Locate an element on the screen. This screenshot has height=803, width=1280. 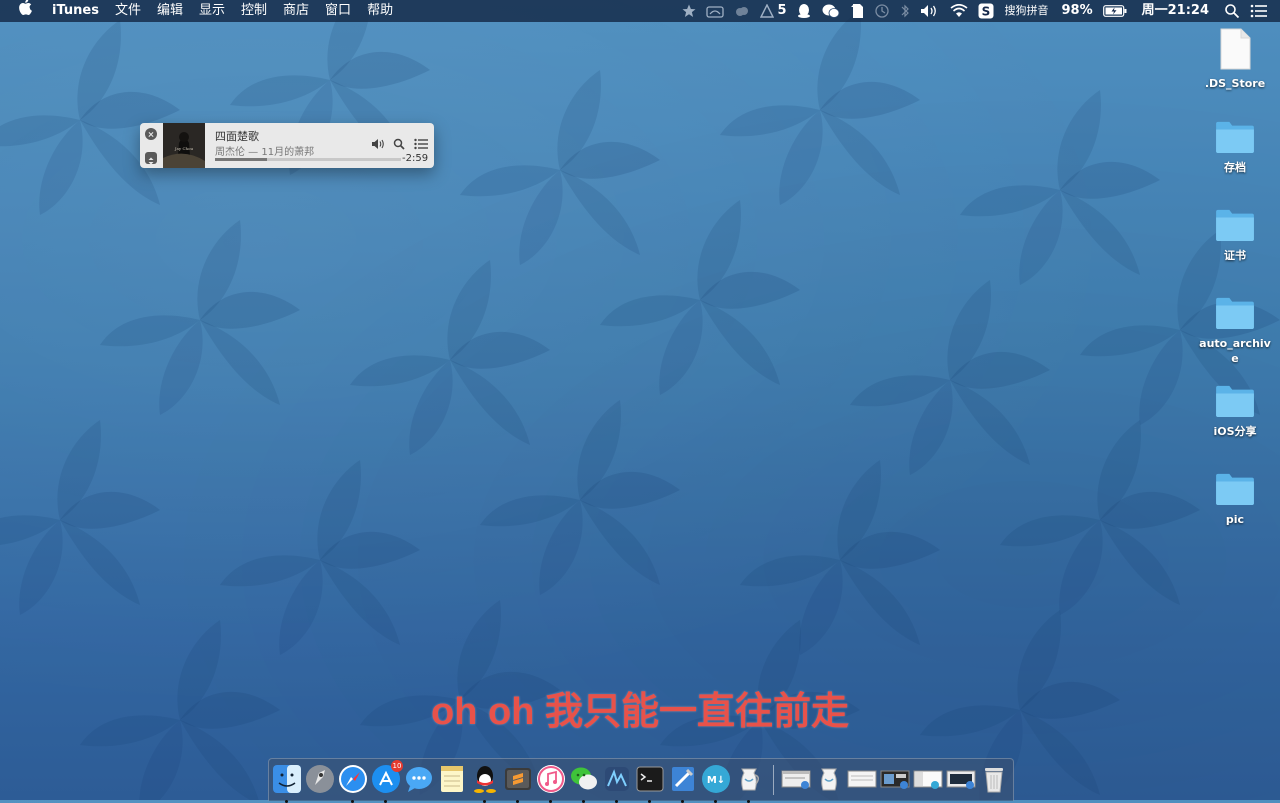
status-bar: 5 S 搜狗拼音 98% 周一21:24 is located at coordinates (978, 11).